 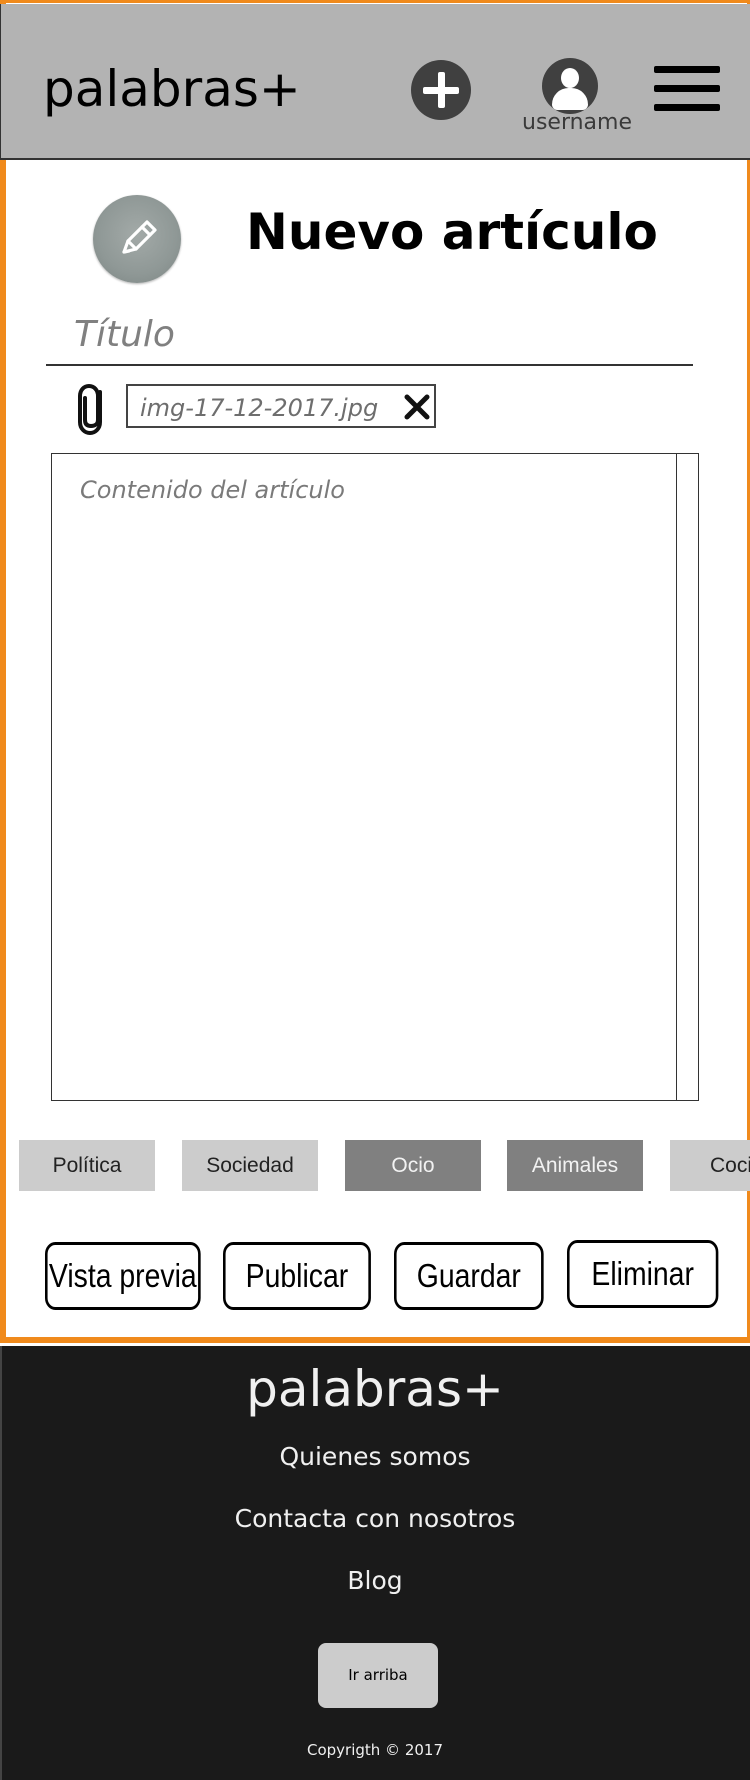 What do you see at coordinates (123, 1276) in the screenshot?
I see `preview-button: Vista previa` at bounding box center [123, 1276].